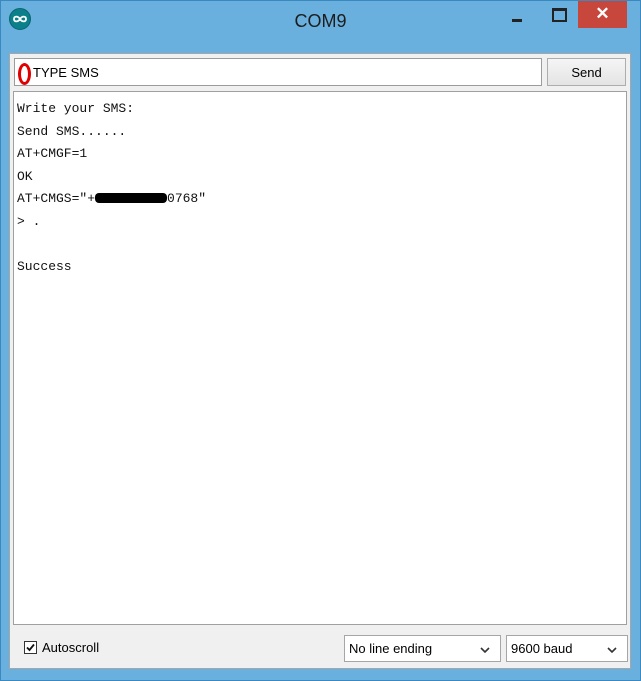 The image size is (641, 681). What do you see at coordinates (542, 648) in the screenshot?
I see `baud-rate-value: 9600 baud` at bounding box center [542, 648].